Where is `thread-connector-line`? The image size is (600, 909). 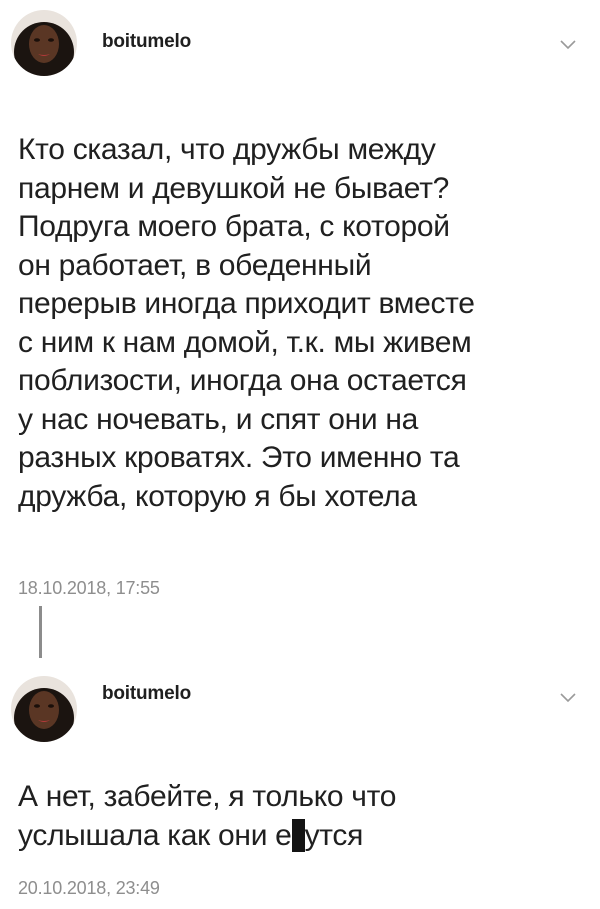
thread-connector-line is located at coordinates (40, 632).